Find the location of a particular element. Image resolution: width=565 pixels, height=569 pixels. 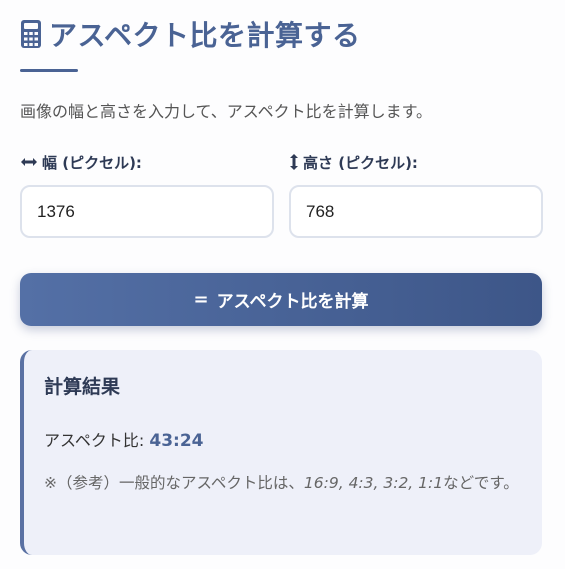

height-field-group: 高さ (ピクセル): is located at coordinates (416, 195).